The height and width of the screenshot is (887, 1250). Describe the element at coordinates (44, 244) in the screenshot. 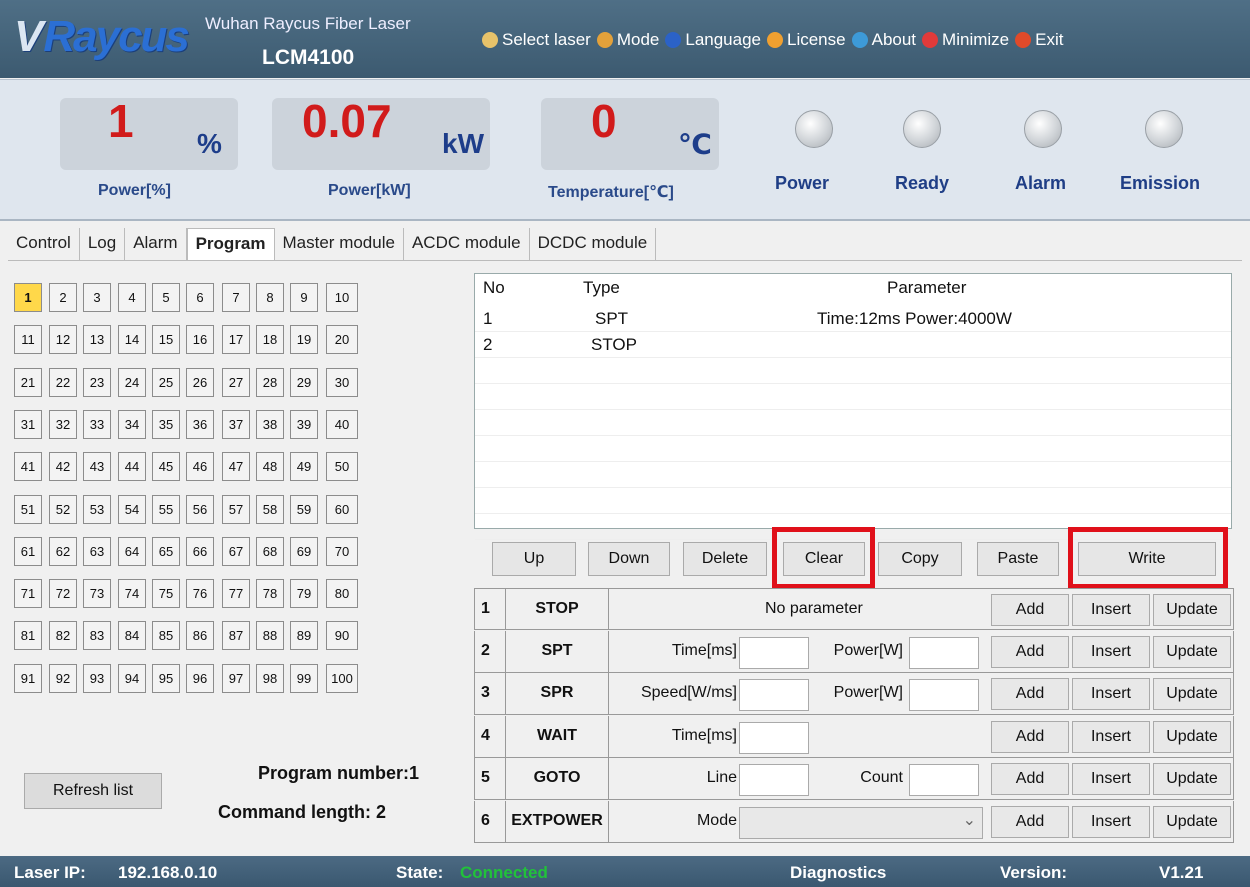

I see `tab-control: Control` at that location.